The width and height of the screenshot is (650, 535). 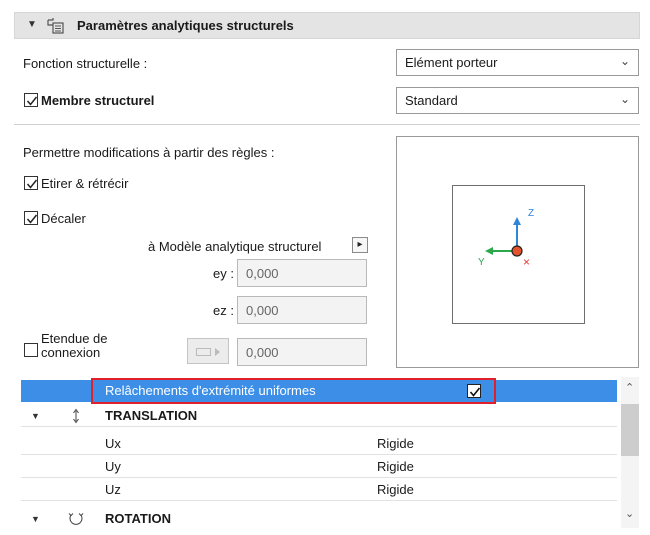 What do you see at coordinates (223, 310) in the screenshot?
I see `ez-label: ez :` at bounding box center [223, 310].